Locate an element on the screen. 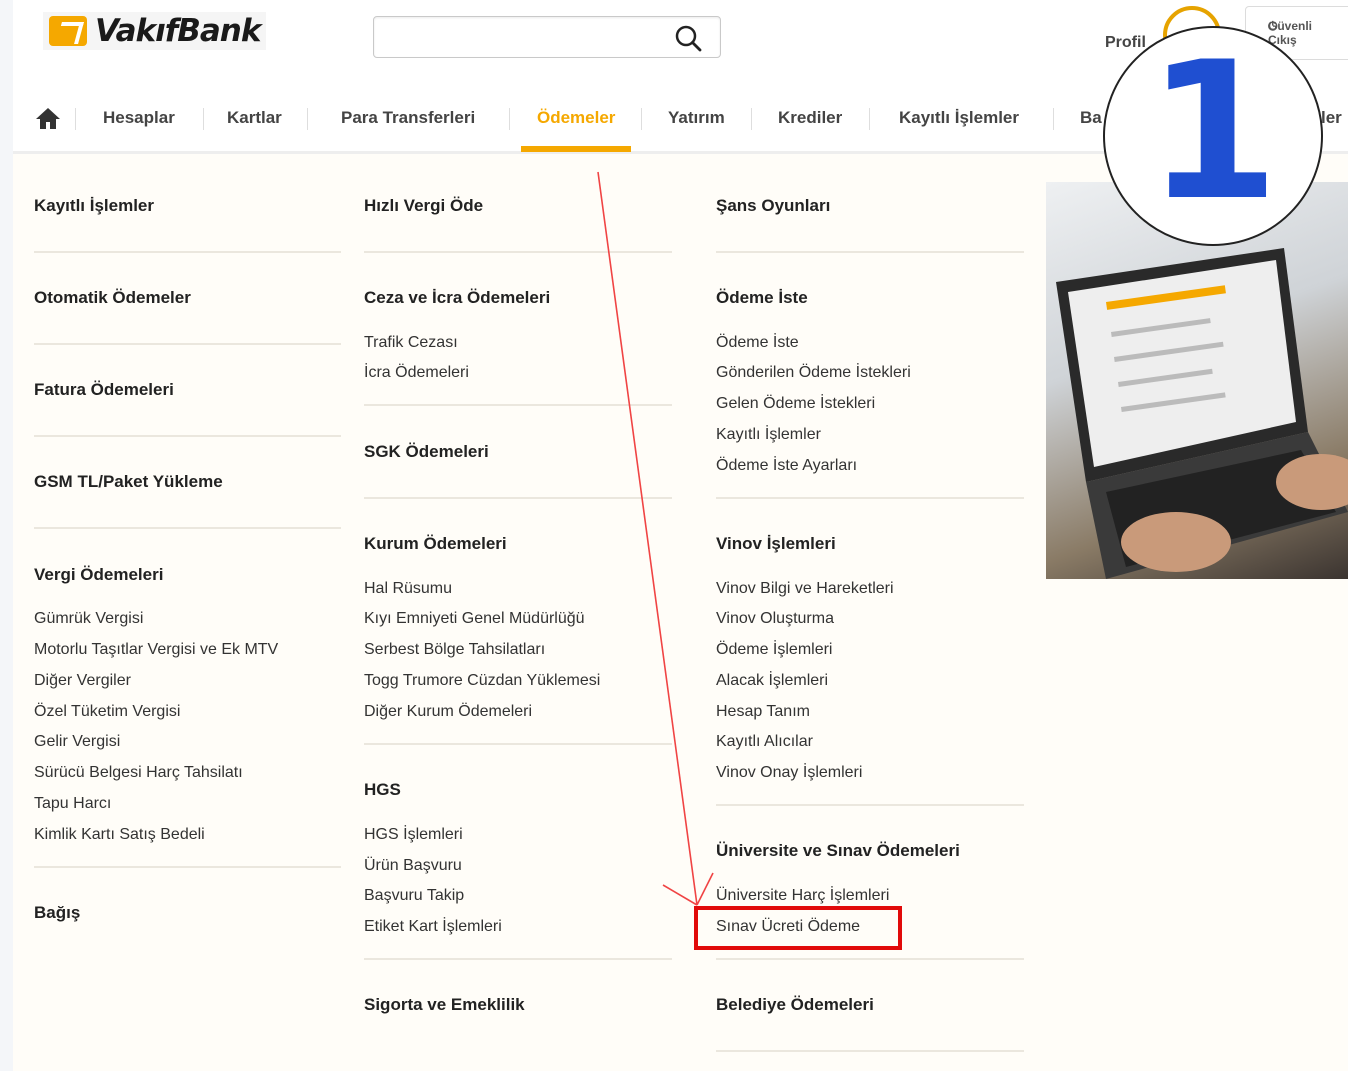 The height and width of the screenshot is (1071, 1348). search-box is located at coordinates (547, 37).